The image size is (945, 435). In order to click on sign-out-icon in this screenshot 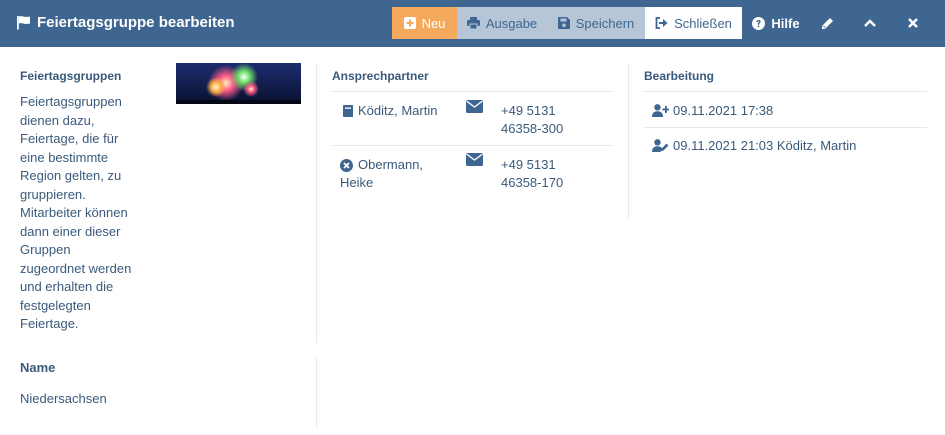, I will do `click(661, 23)`.